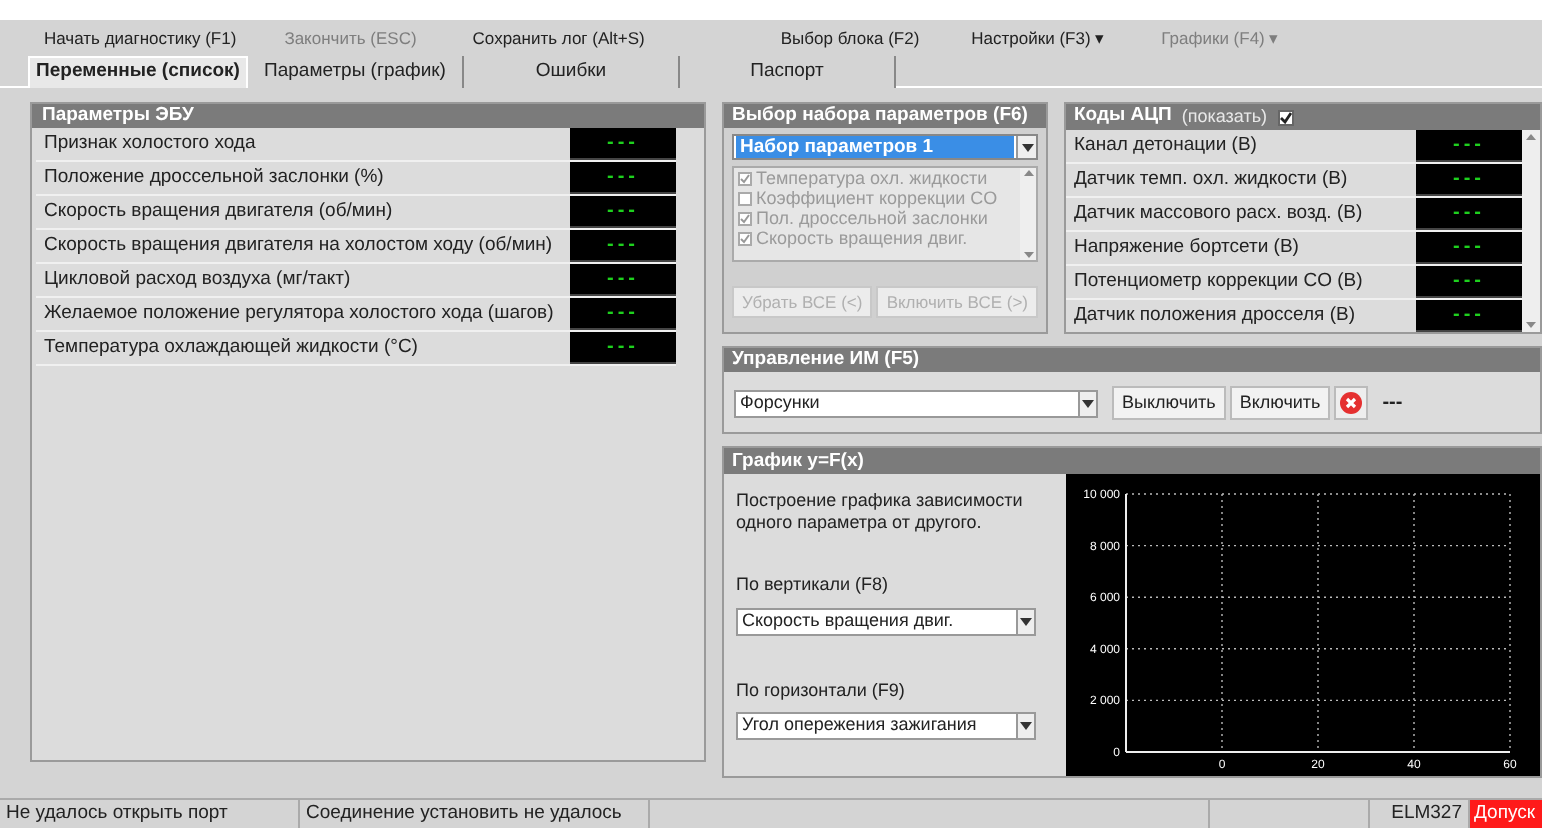 The height and width of the screenshot is (828, 1542). What do you see at coordinates (299, 313) in the screenshot?
I see `param-name: Желаемое положение регулятора холостого хода (шагов)` at bounding box center [299, 313].